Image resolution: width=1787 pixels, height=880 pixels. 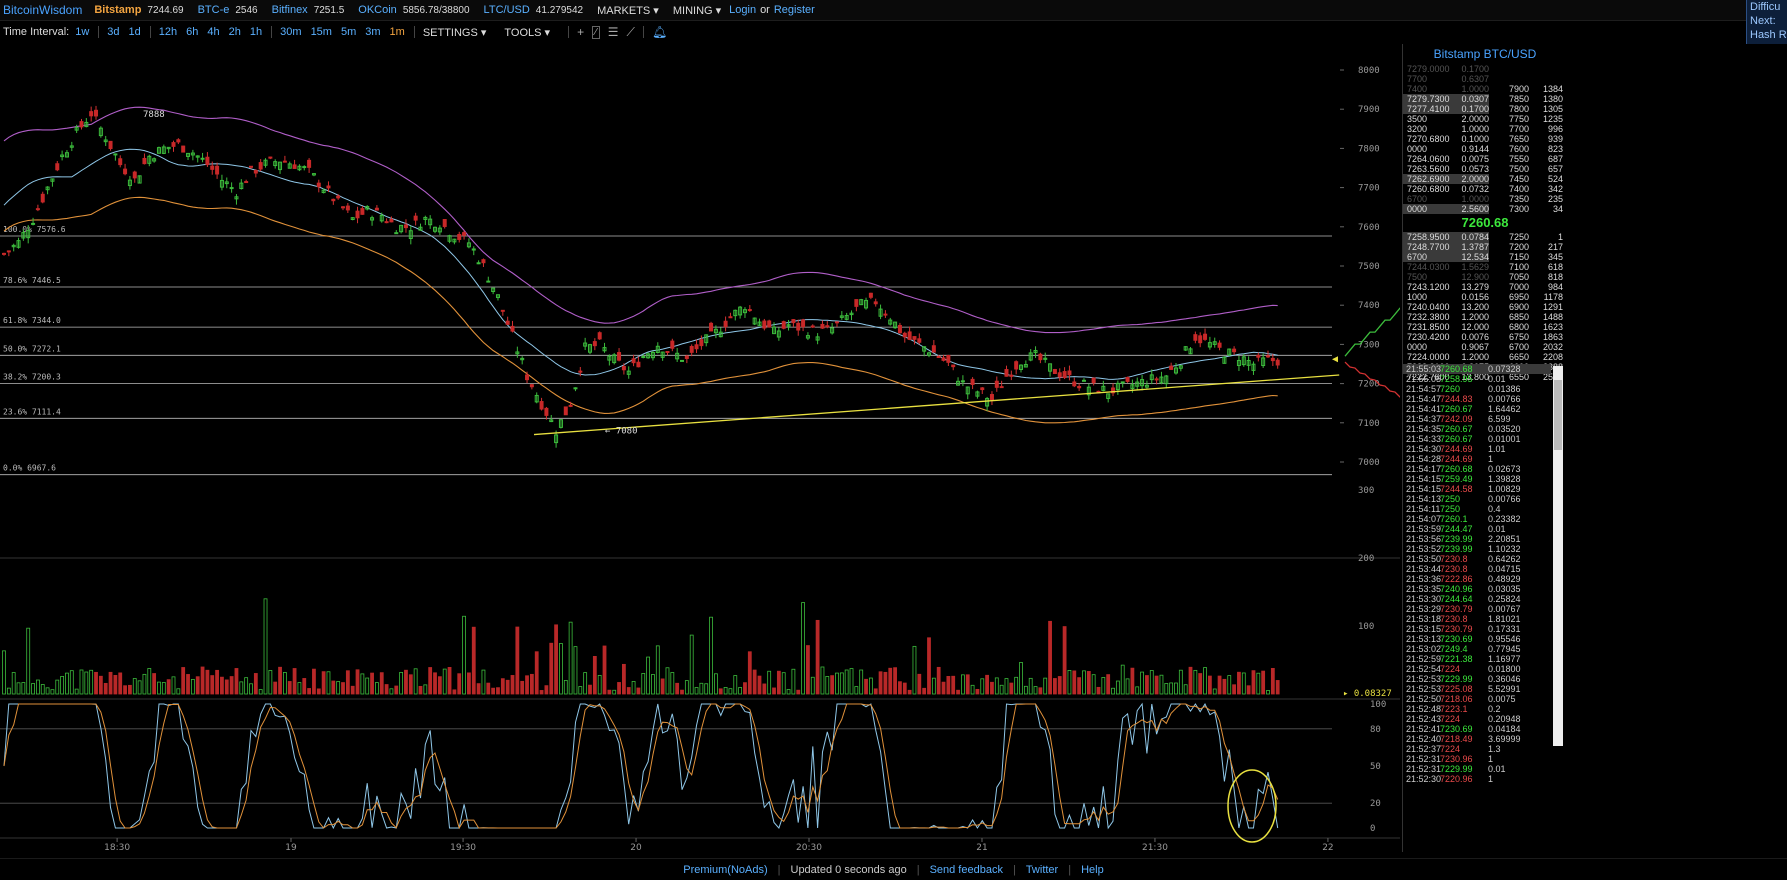 I want to click on tools-menu: TOOLS ▾, so click(x=527, y=32).